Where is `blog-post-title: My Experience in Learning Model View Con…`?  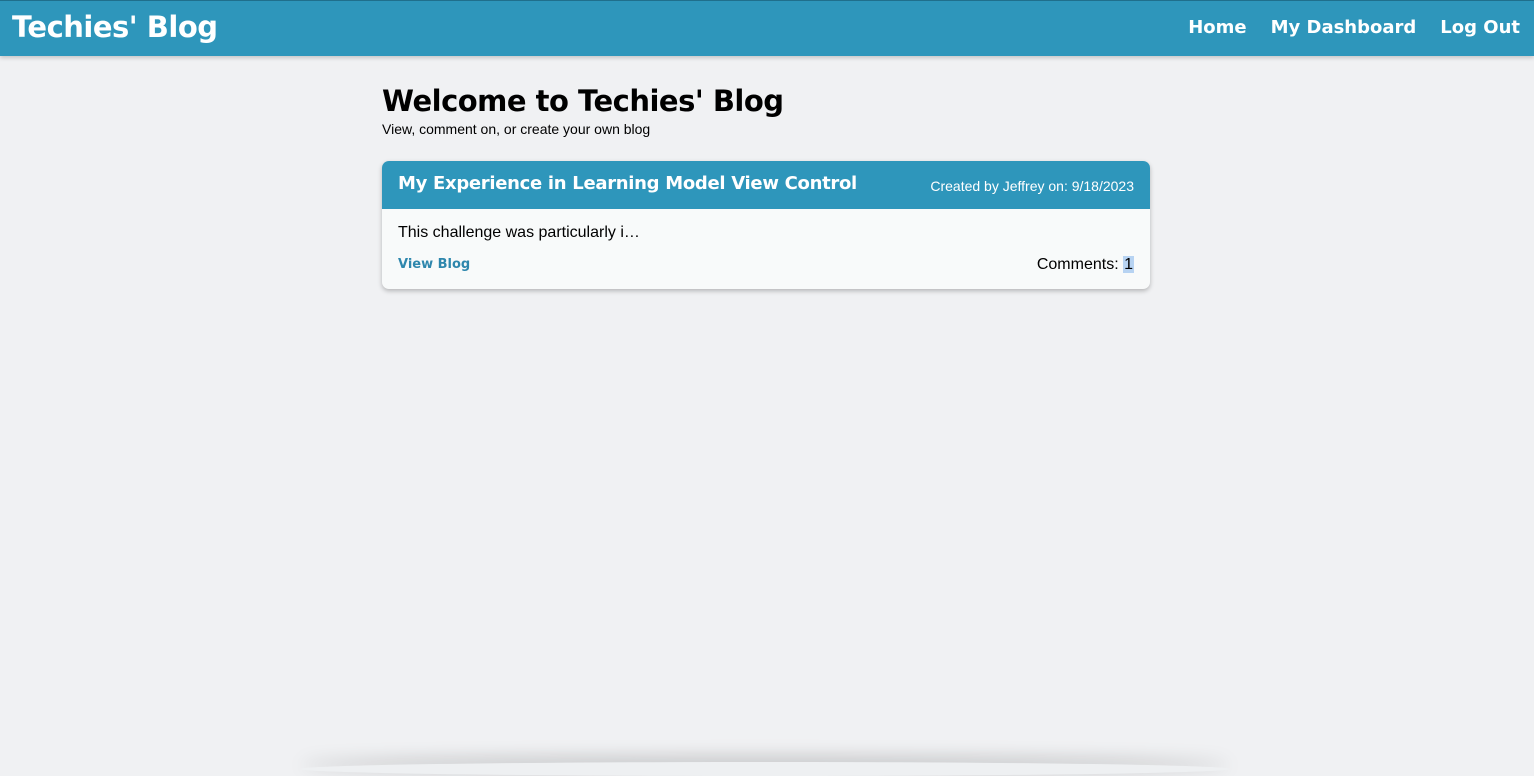 blog-post-title: My Experience in Learning Model View Con… is located at coordinates (627, 183).